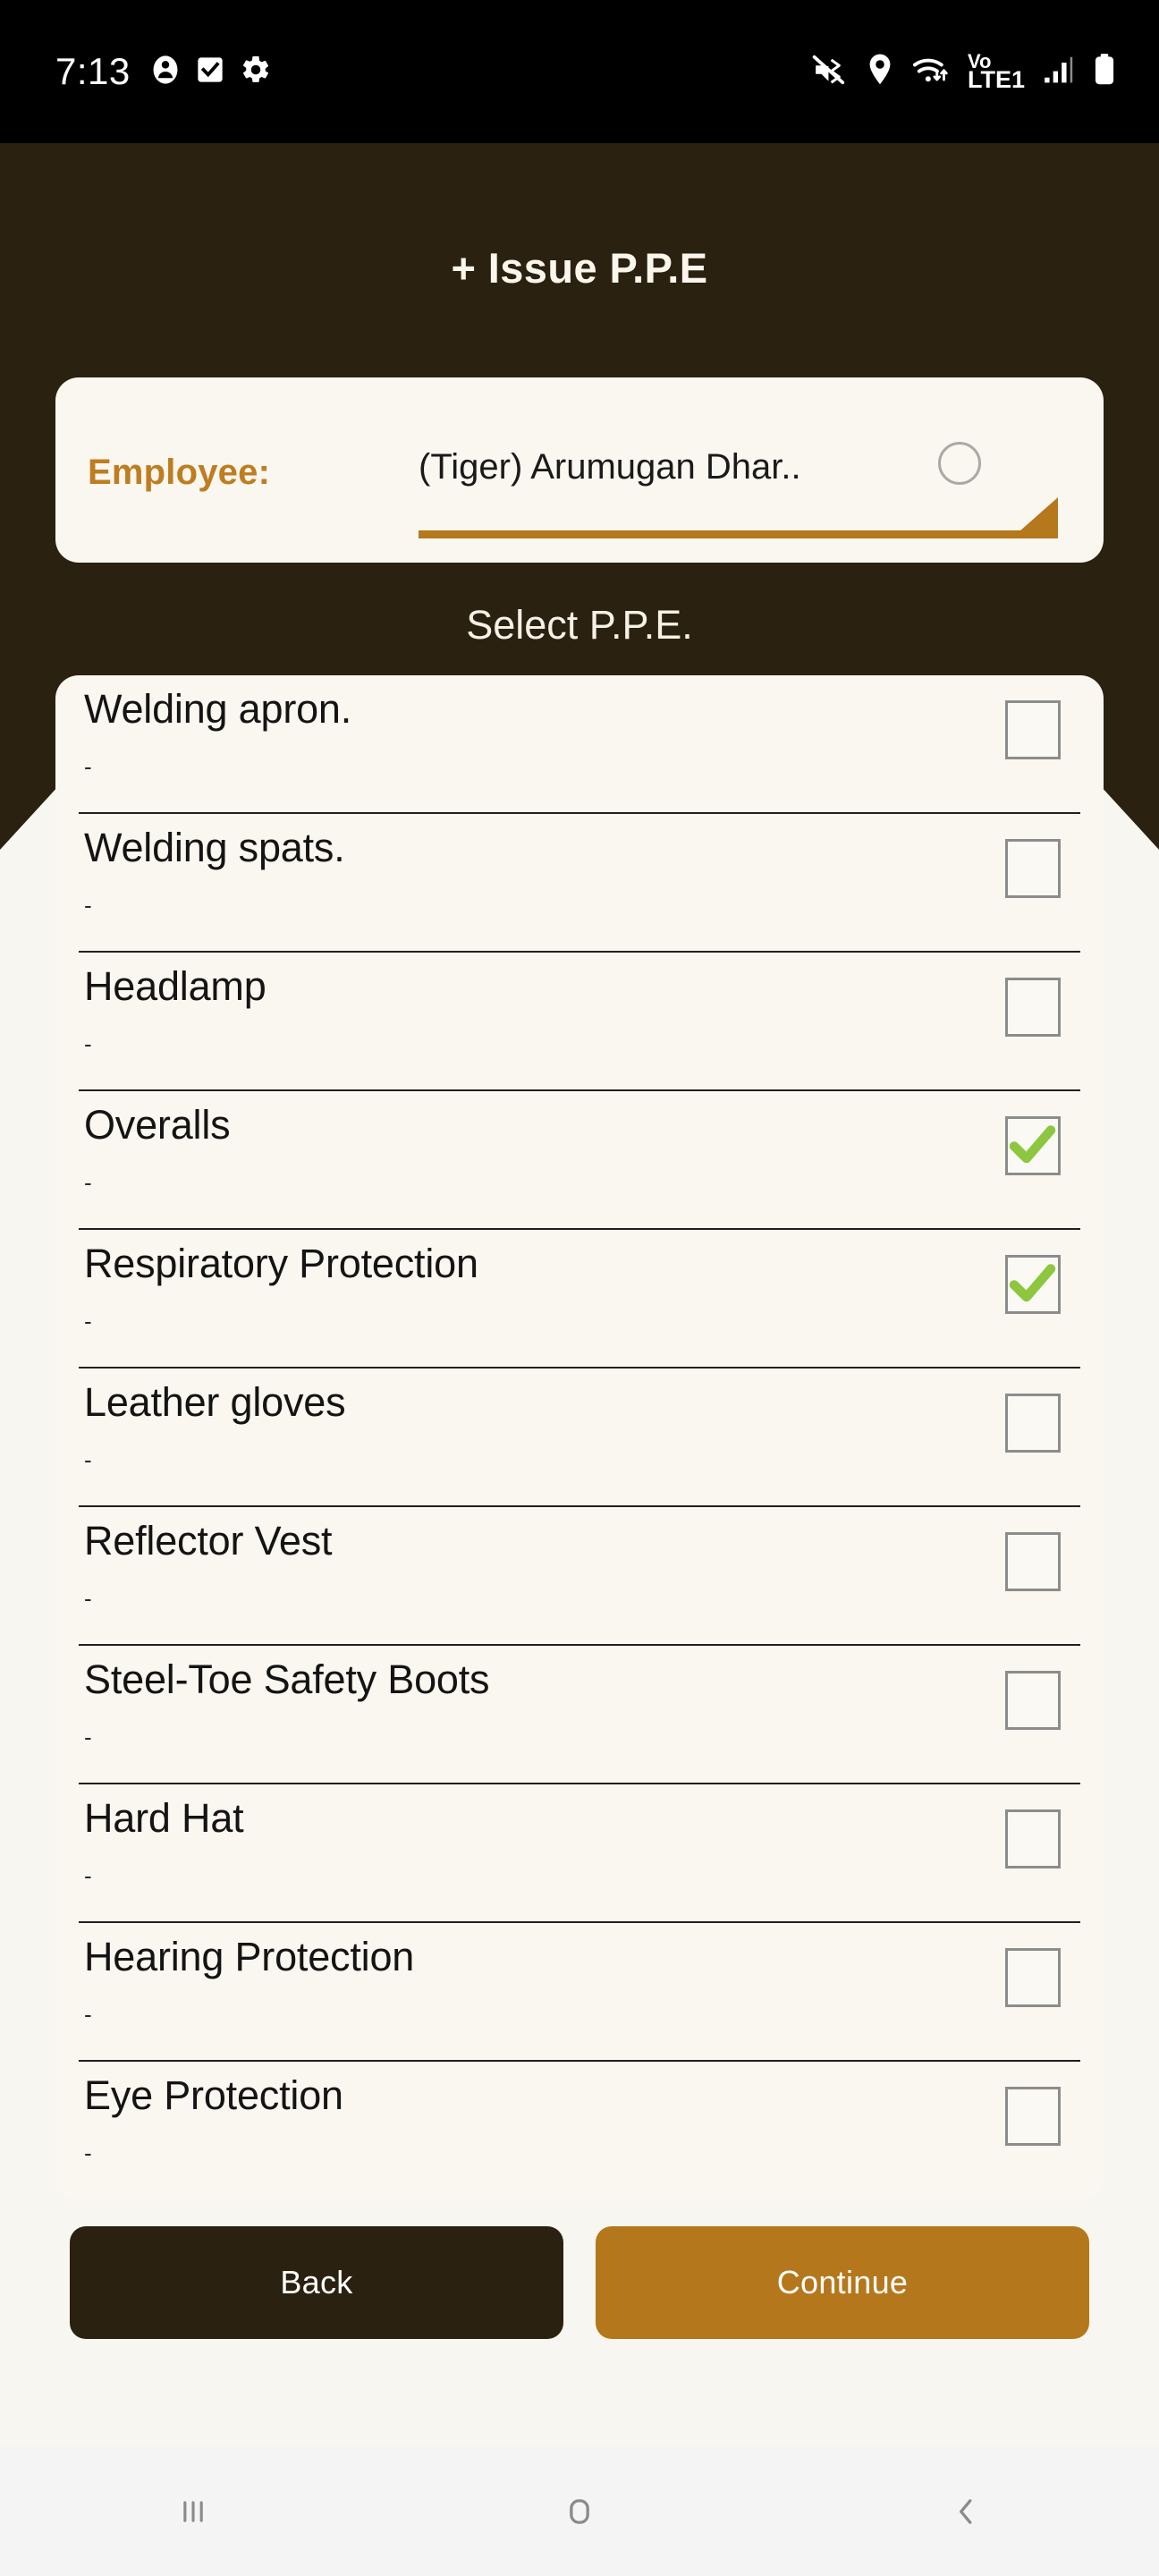 The width and height of the screenshot is (1159, 2576). I want to click on ppe-list-item: Steel-Toe Safety Boots -, so click(579, 1715).